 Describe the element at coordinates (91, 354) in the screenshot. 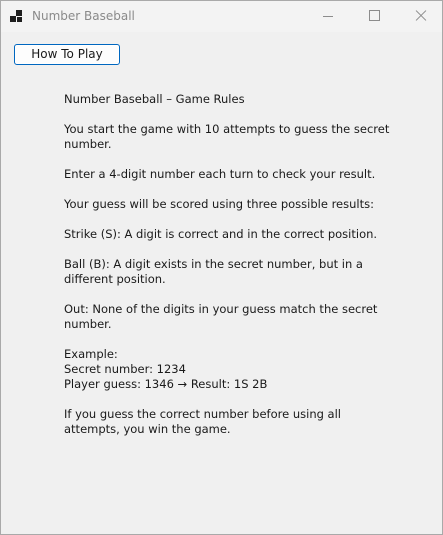

I see `example-label: Example:` at that location.